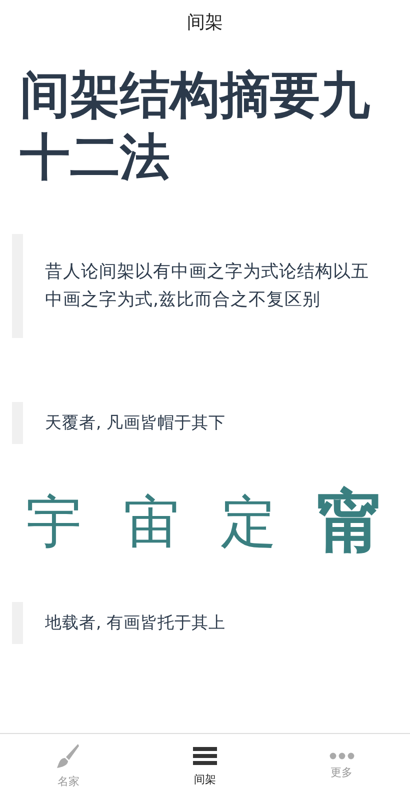 The image size is (410, 798). Describe the element at coordinates (151, 522) in the screenshot. I see `calligraphy-character: 宙` at that location.